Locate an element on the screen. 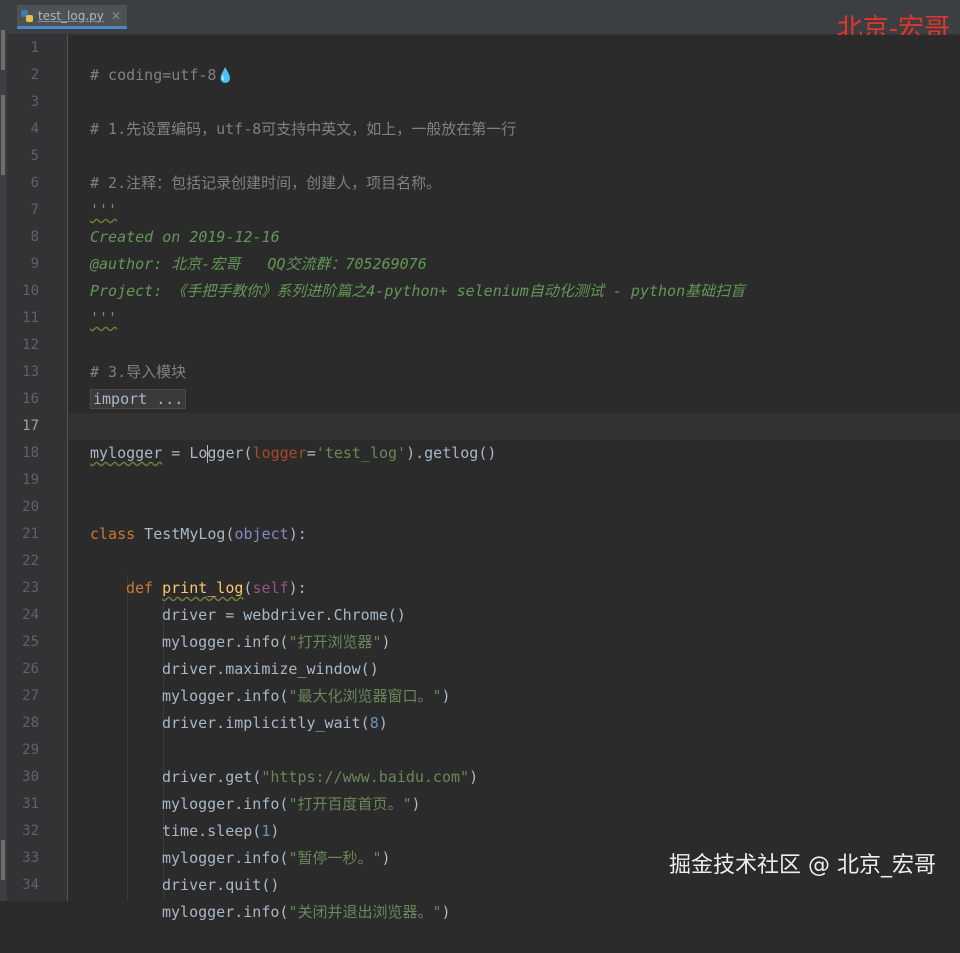 The height and width of the screenshot is (953, 960). line-number: 23 is located at coordinates (30, 588).